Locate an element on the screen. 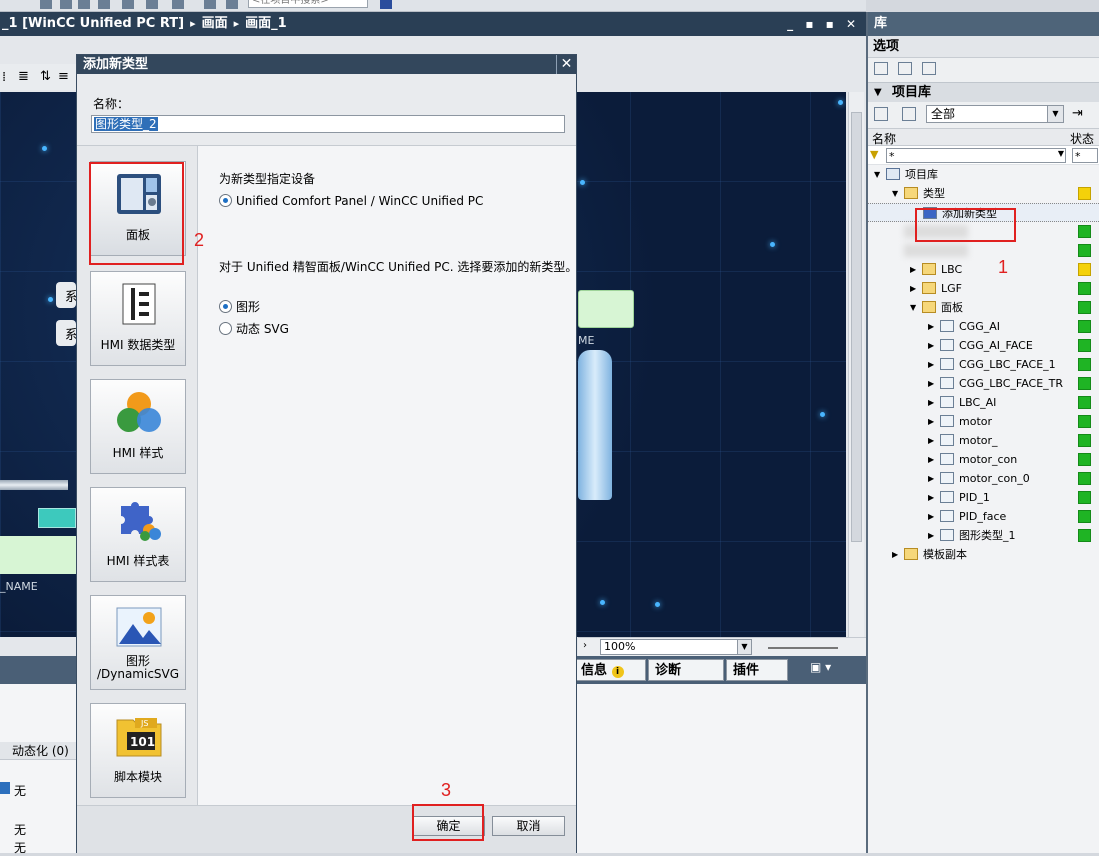  distribute-icon: ⇅ is located at coordinates (45, 76).